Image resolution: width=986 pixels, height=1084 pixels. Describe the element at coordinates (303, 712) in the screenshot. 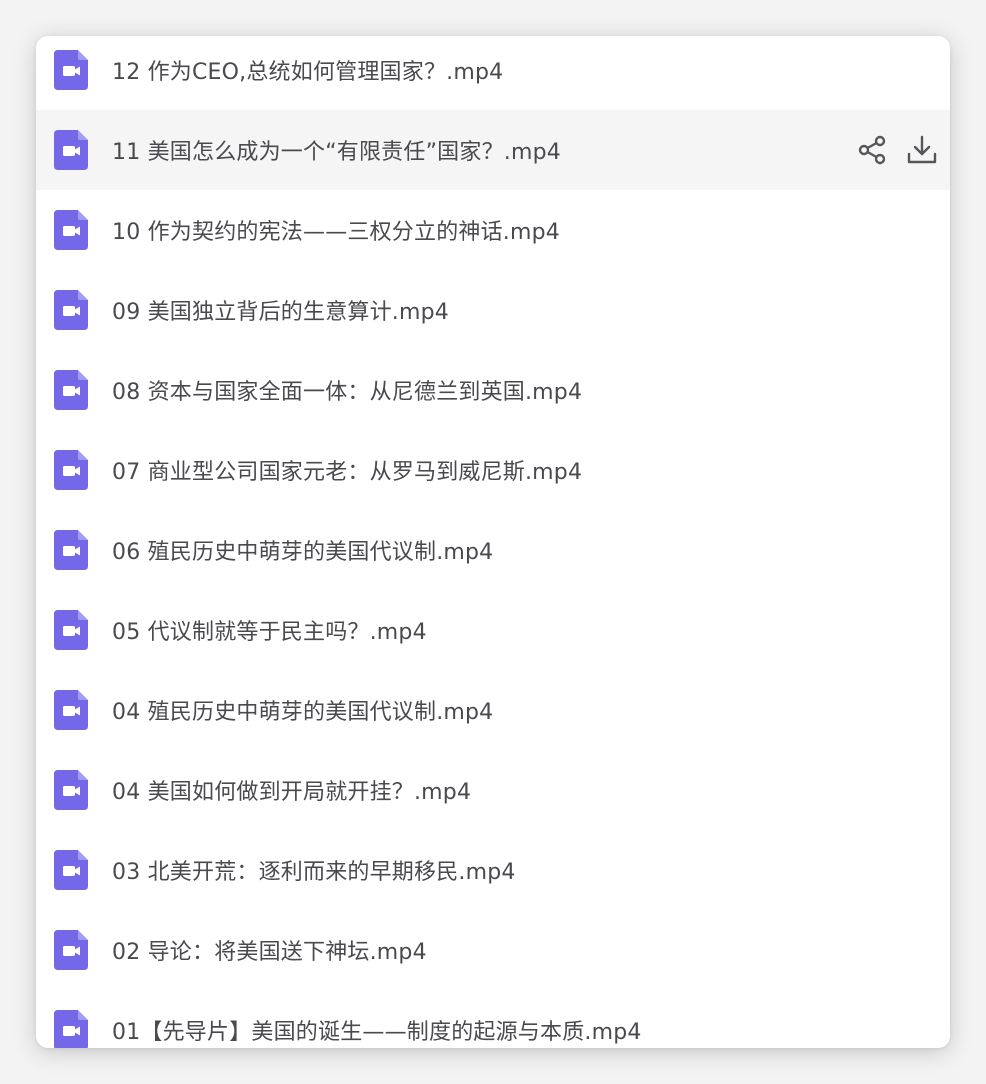

I see `file-name: 04 殖民历史中萌芽的美国代议制.mp4` at that location.